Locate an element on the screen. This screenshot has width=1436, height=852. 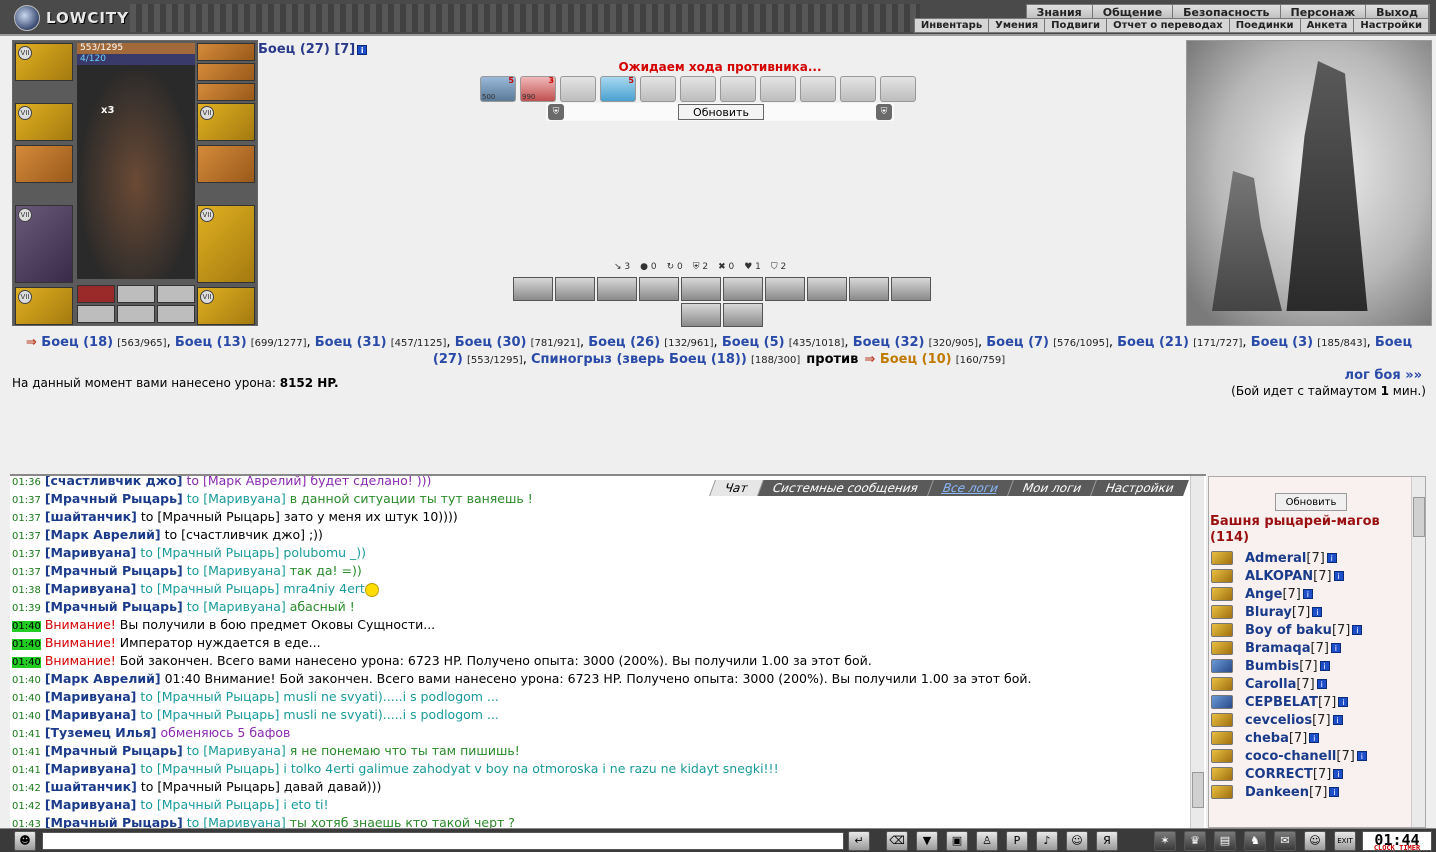
user-name: coco-chanell is located at coordinates (1290, 756).